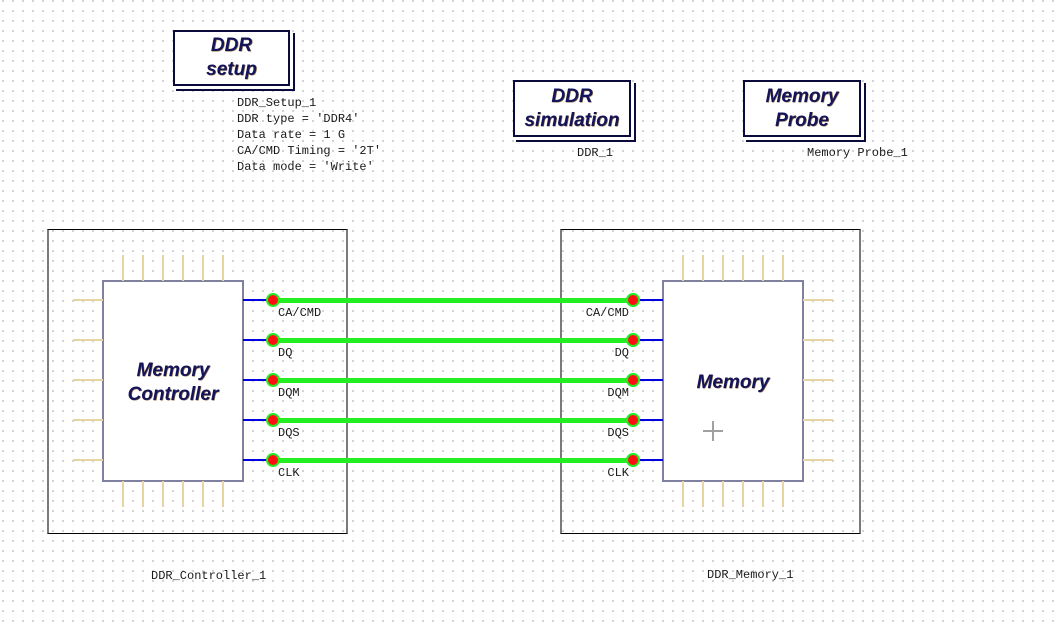 The image size is (1061, 626). What do you see at coordinates (802, 108) in the screenshot?
I see `memory-probe-component: Memory Probe` at bounding box center [802, 108].